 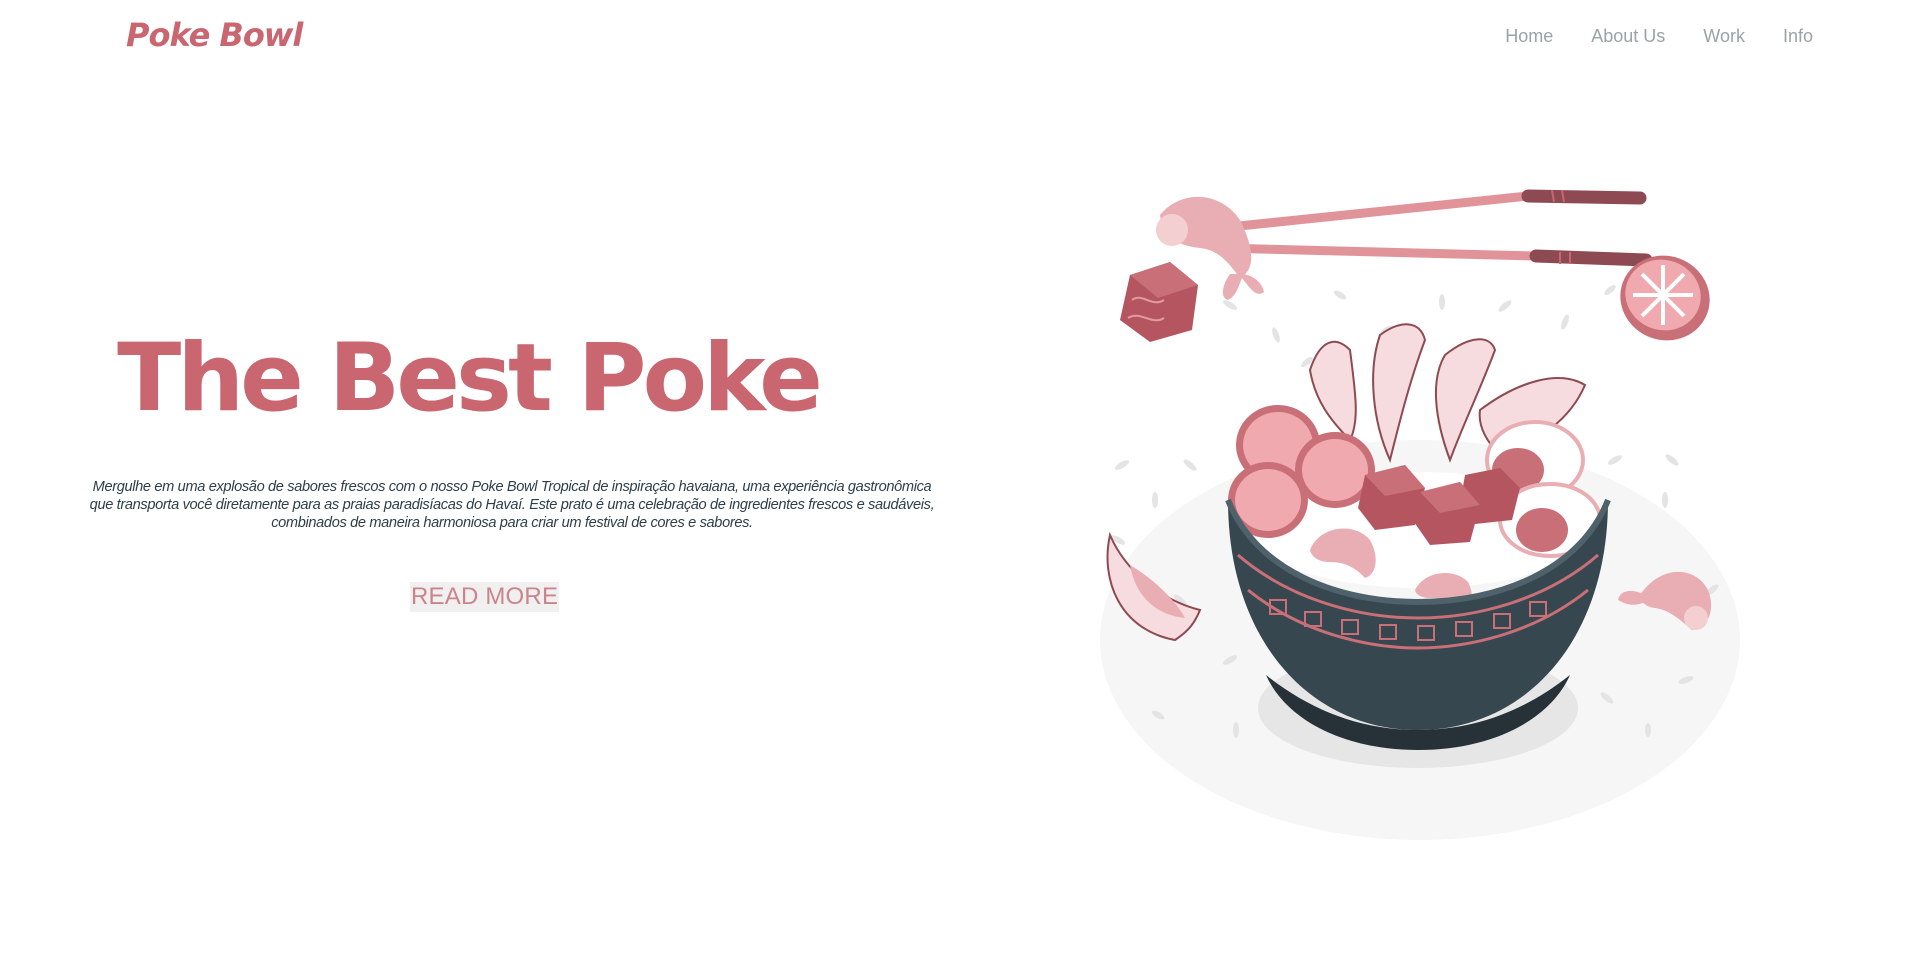 What do you see at coordinates (485, 597) in the screenshot?
I see `read-more-button: READ MORE` at bounding box center [485, 597].